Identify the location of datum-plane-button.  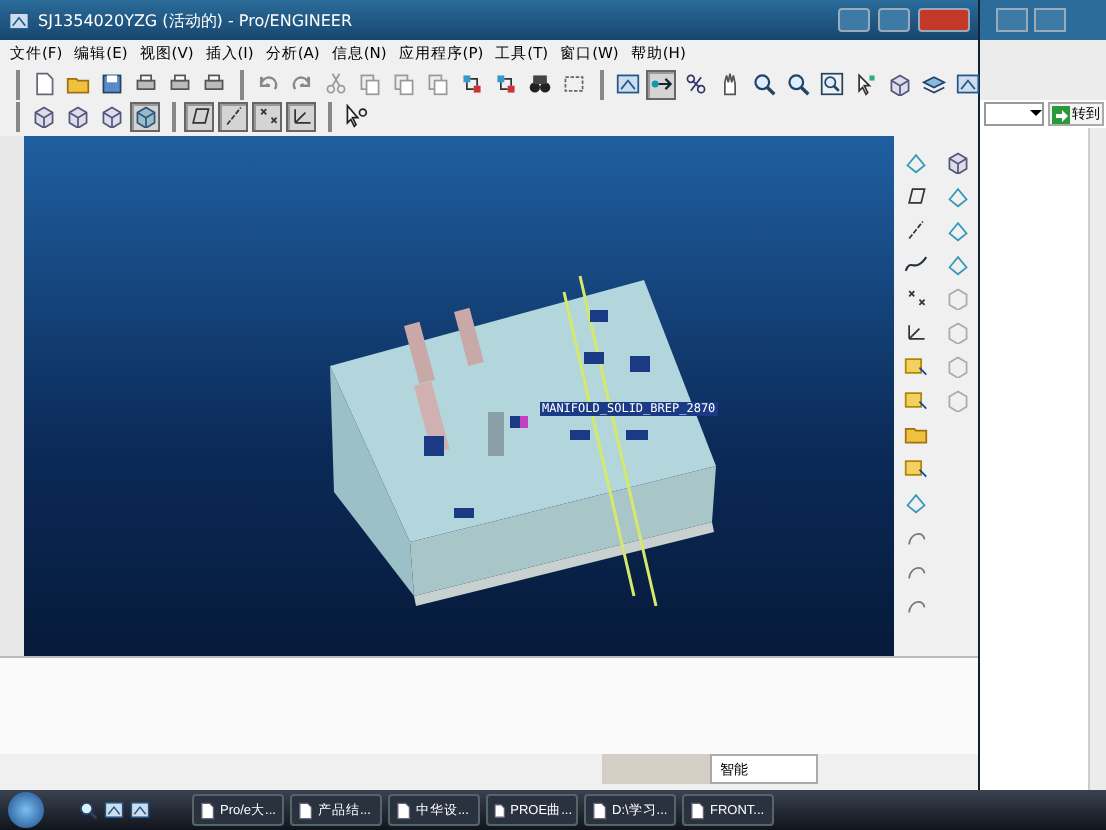
(199, 116).